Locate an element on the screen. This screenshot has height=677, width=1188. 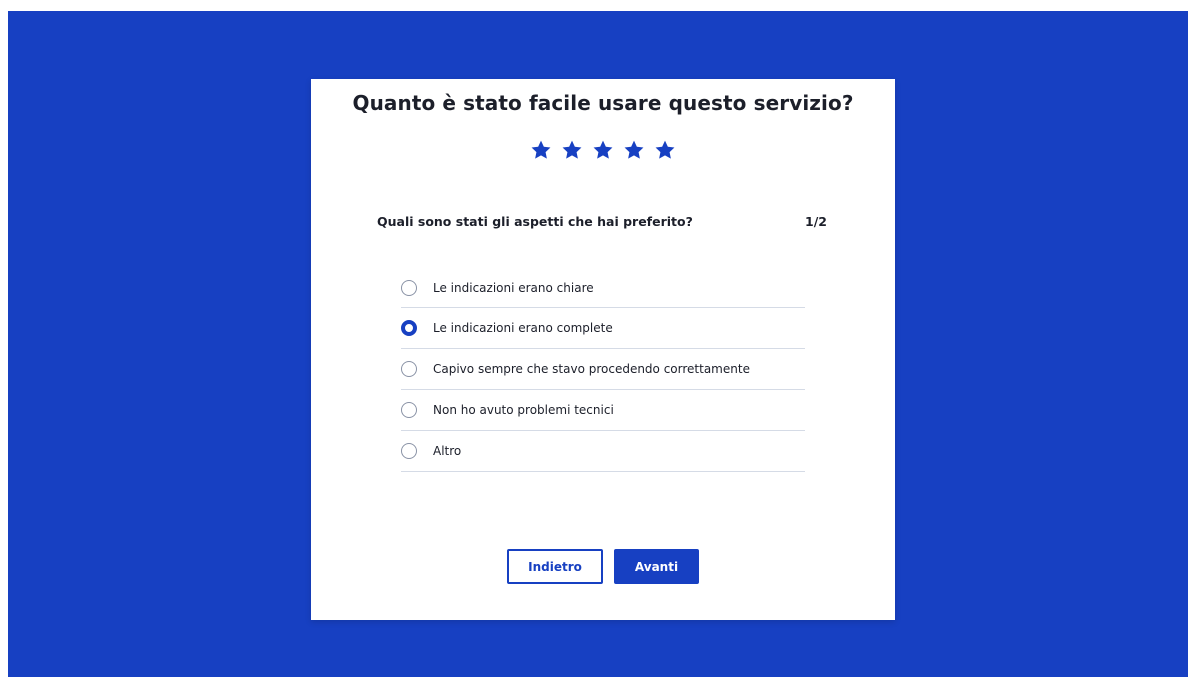
star-rating is located at coordinates (603, 155).